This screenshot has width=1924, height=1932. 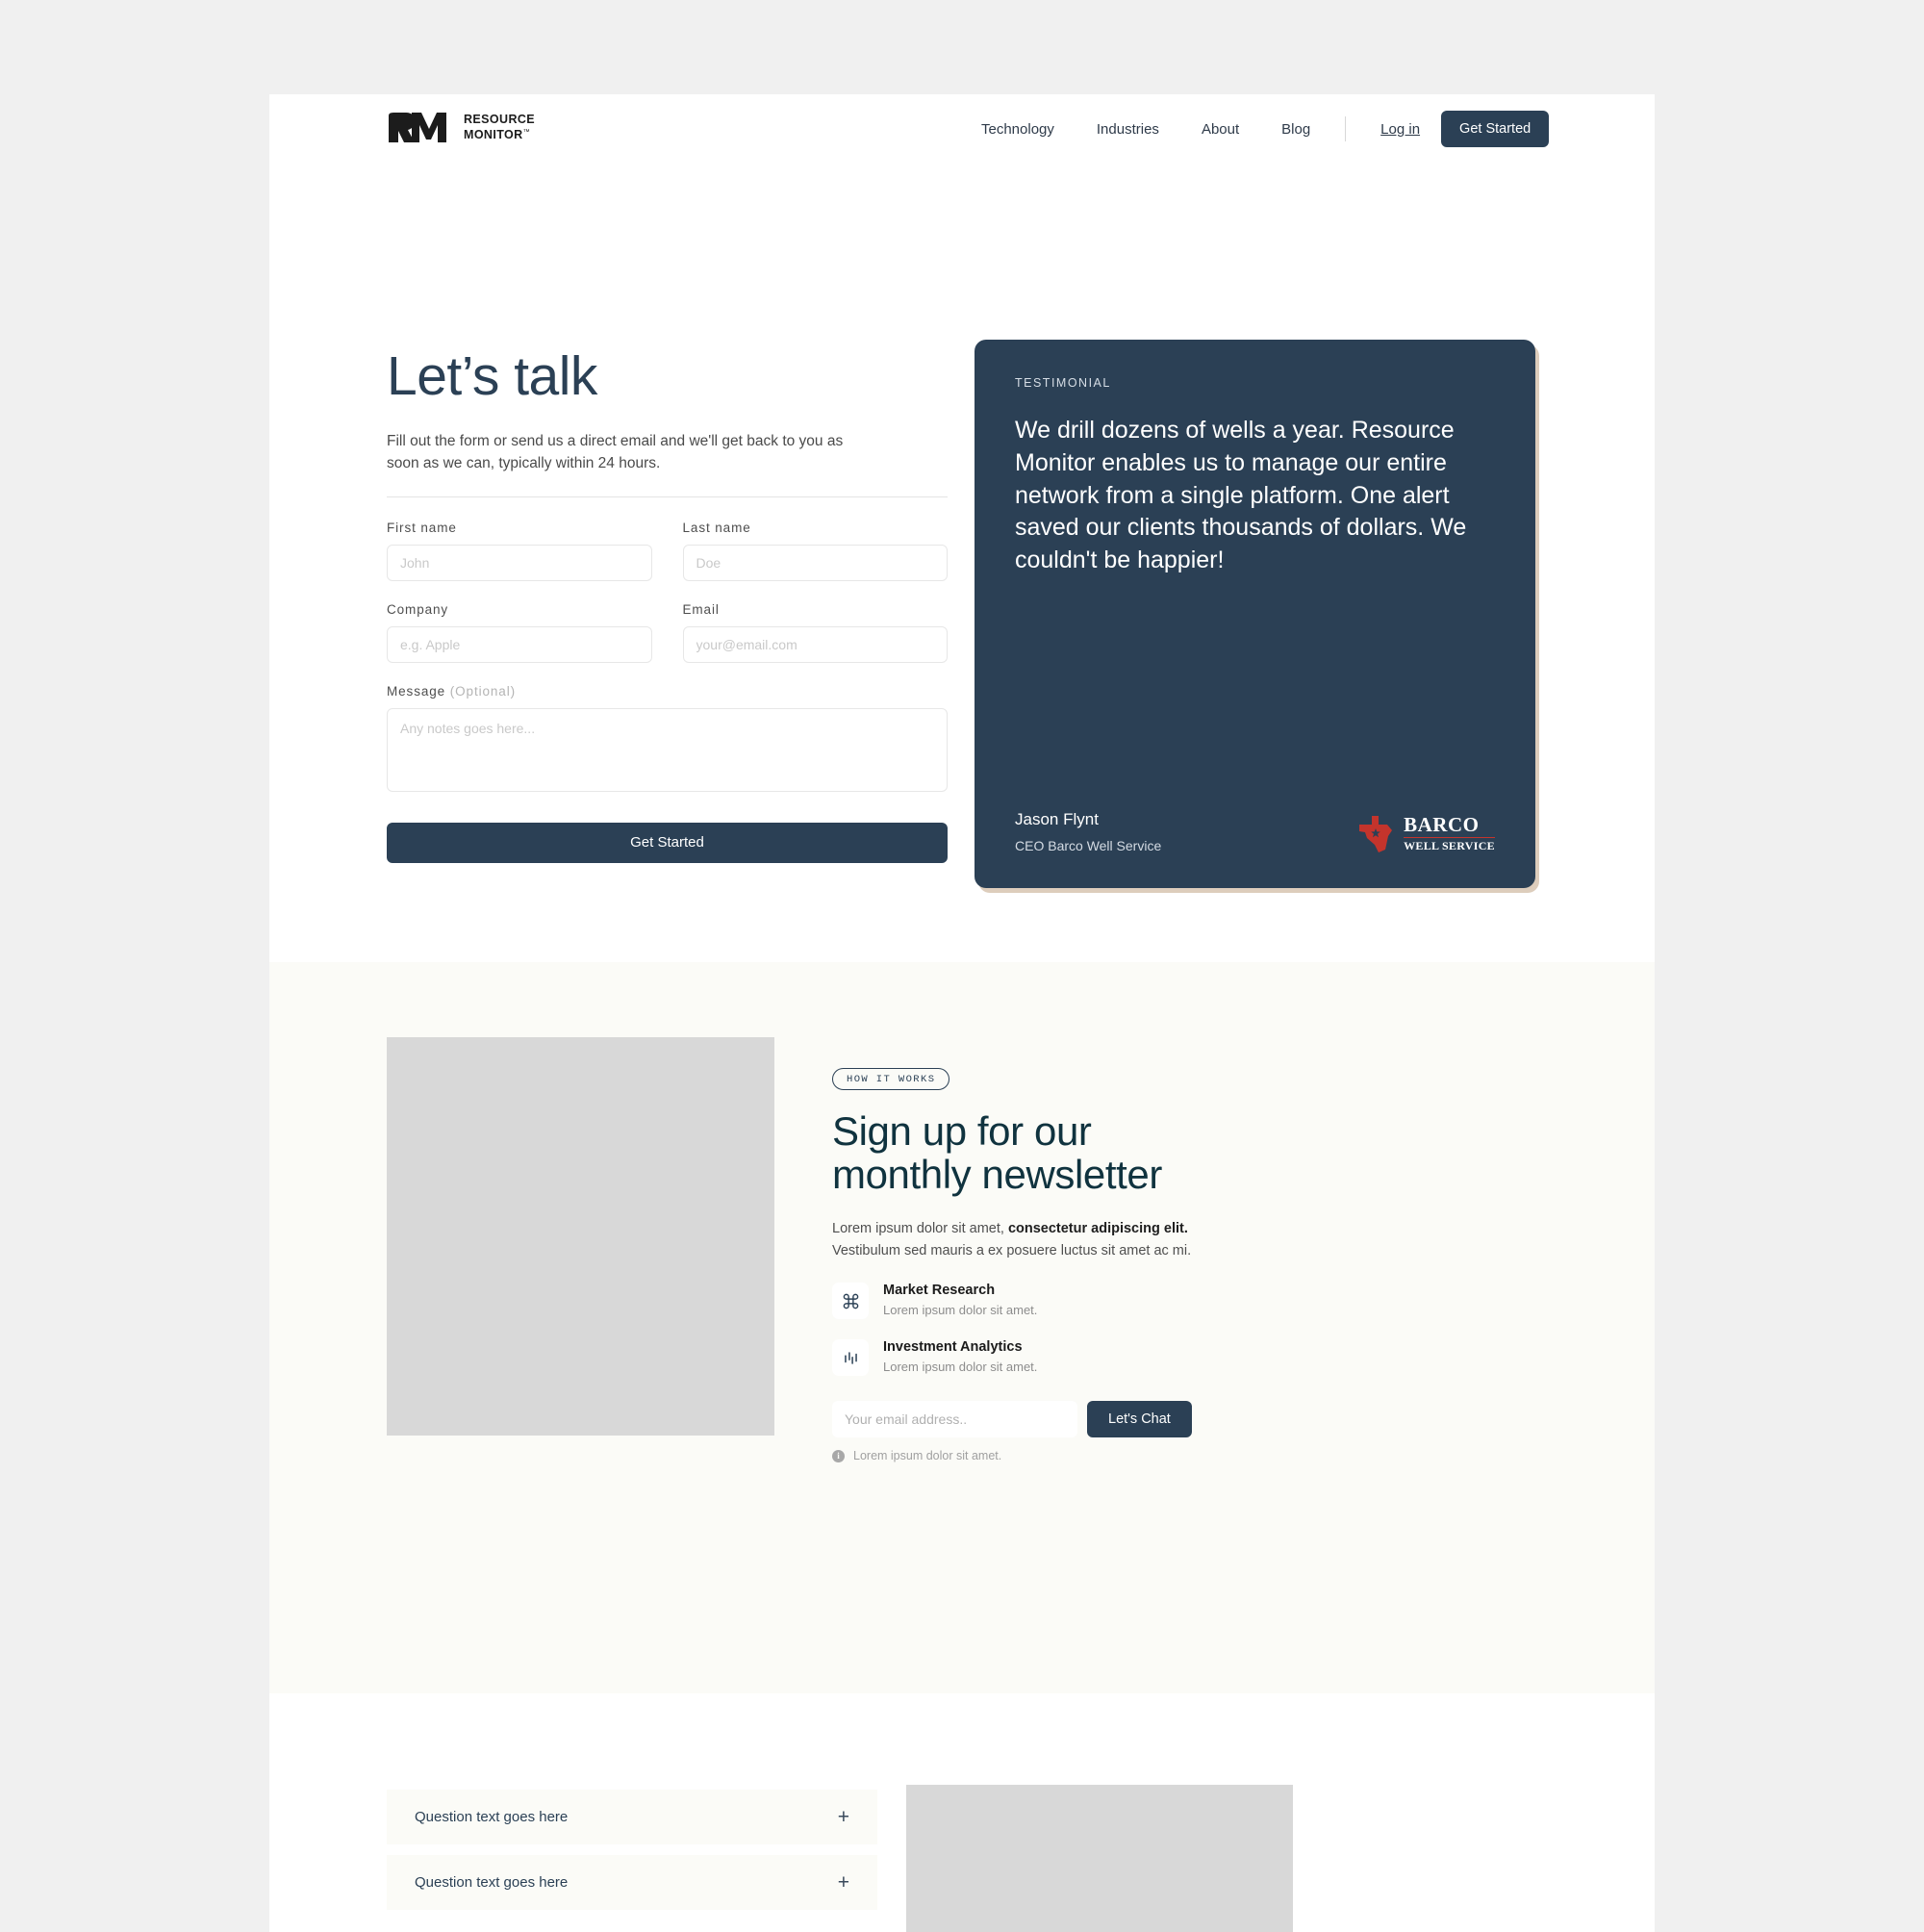 What do you see at coordinates (667, 496) in the screenshot?
I see `hero-divider` at bounding box center [667, 496].